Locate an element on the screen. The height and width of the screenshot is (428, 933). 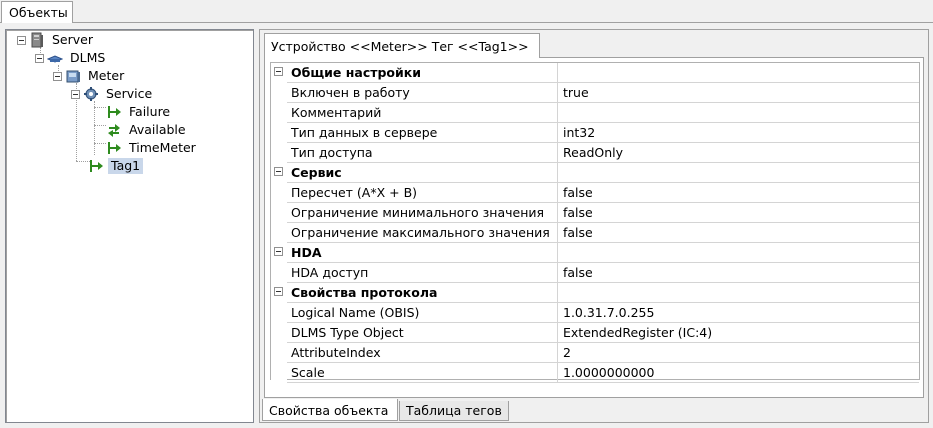
tab-objects: Объекты is located at coordinates (37, 12).